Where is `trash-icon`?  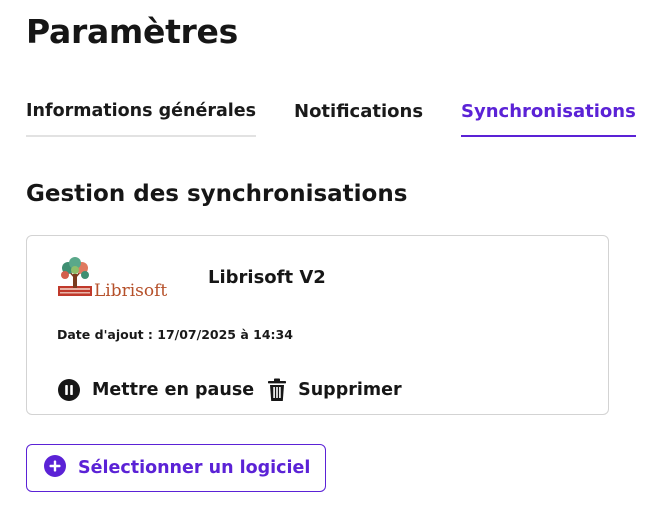
trash-icon is located at coordinates (277, 390).